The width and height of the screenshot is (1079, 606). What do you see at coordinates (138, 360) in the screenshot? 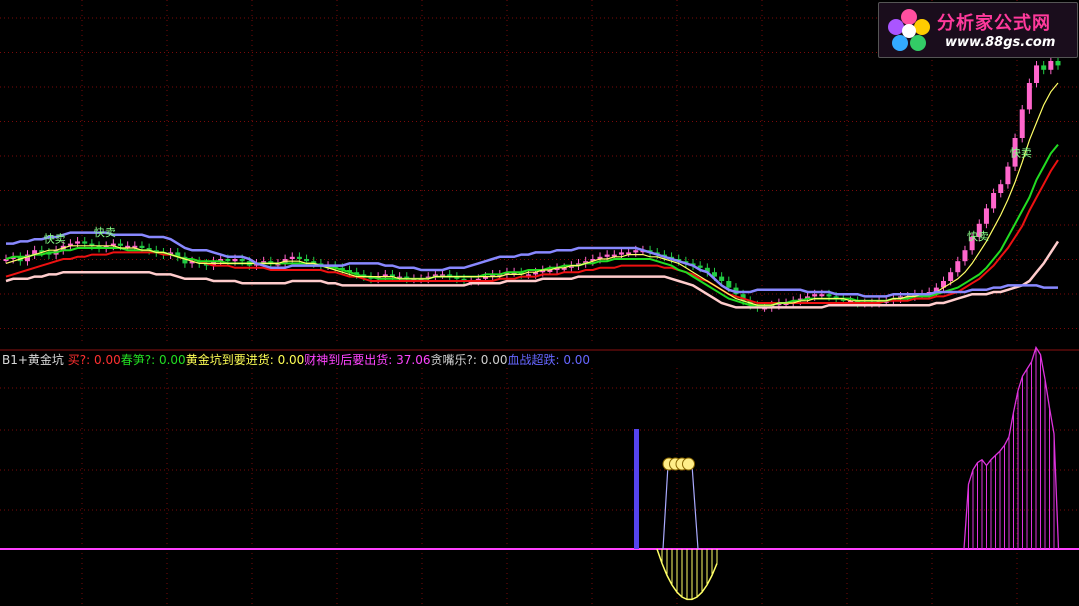
I see `indicator-label: 春笋?:` at bounding box center [138, 360].